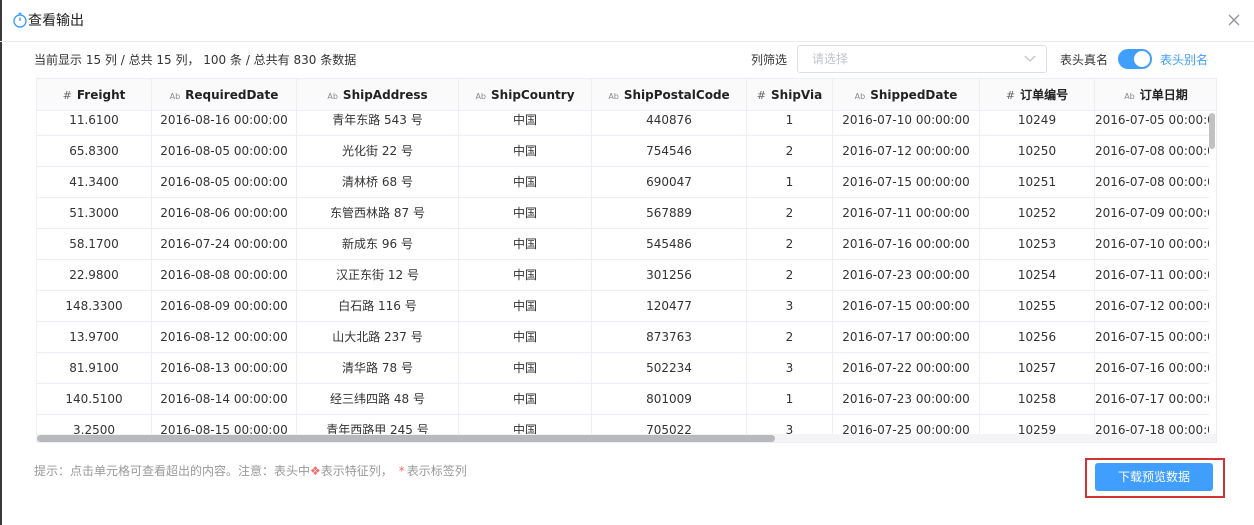 Image resolution: width=1254 pixels, height=525 pixels. I want to click on table-cell: 65.8300, so click(94, 151).